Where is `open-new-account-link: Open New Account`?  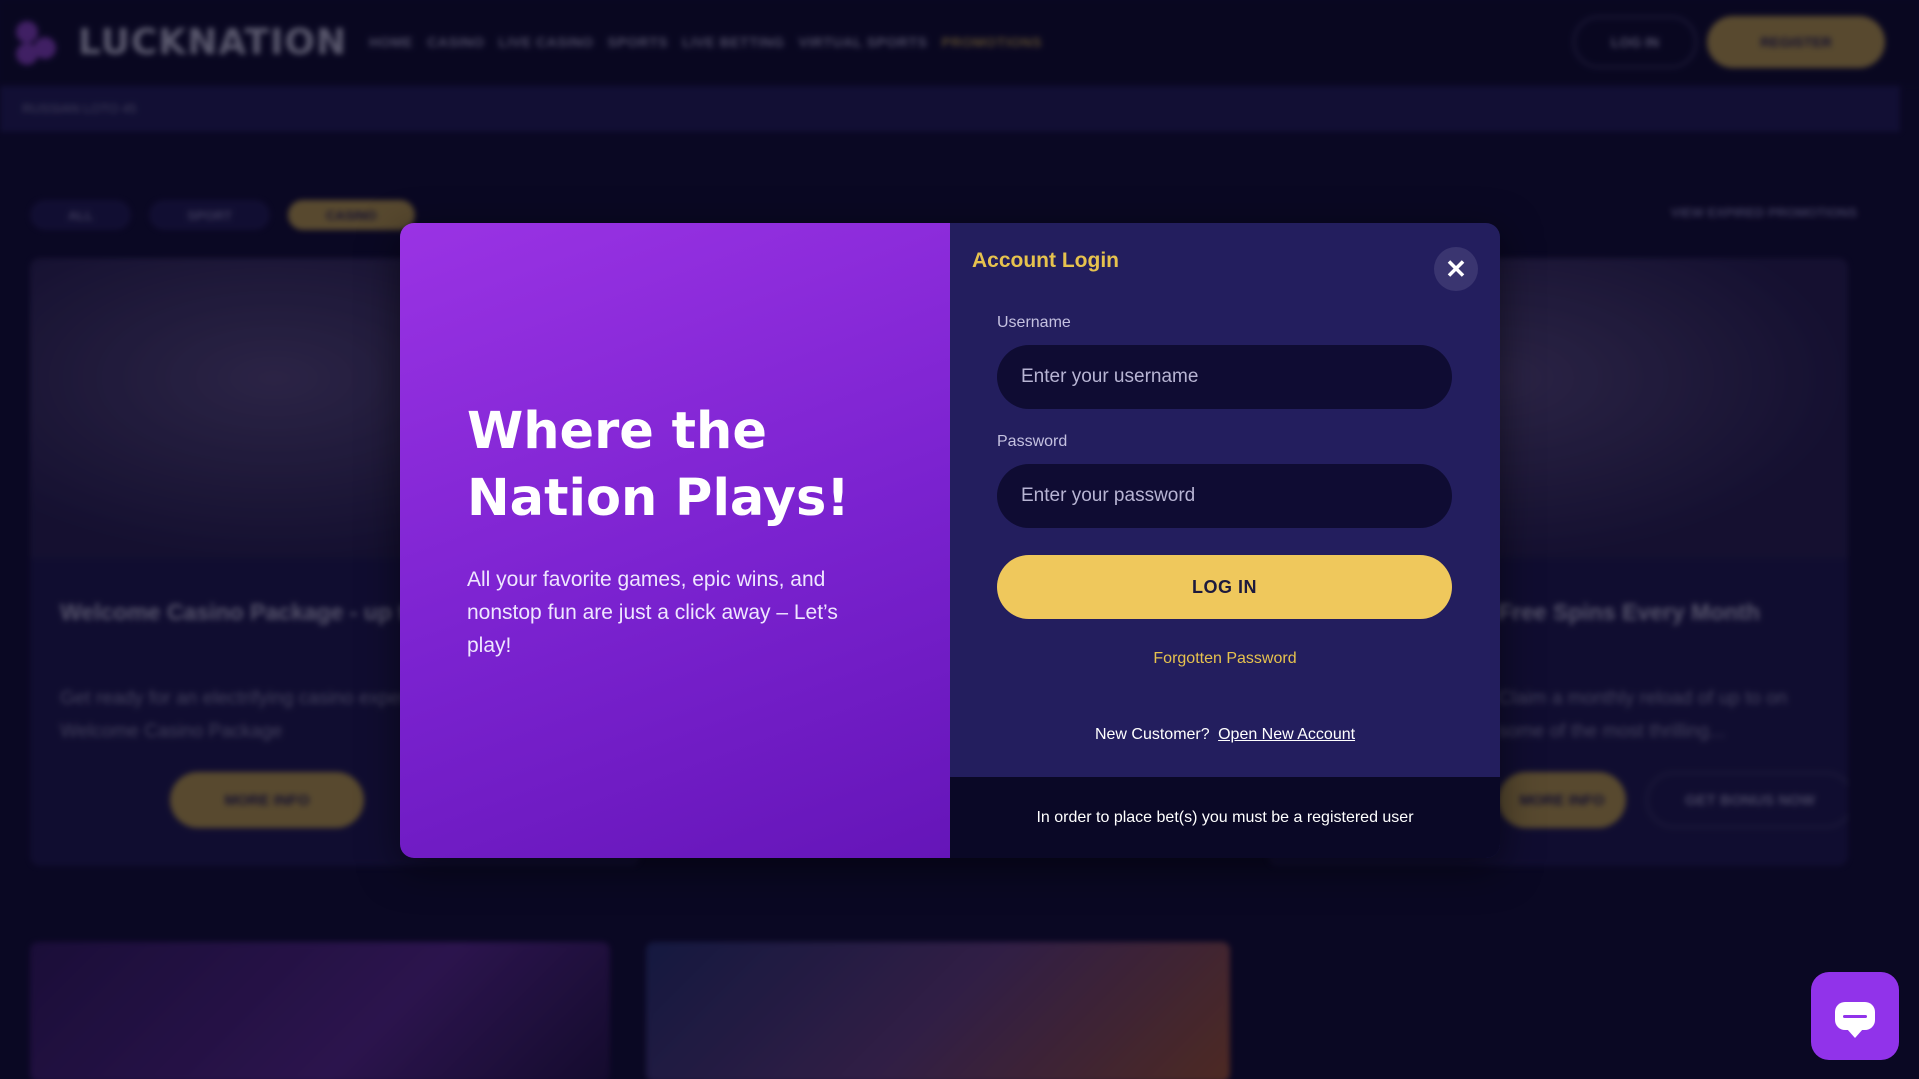
open-new-account-link: Open New Account is located at coordinates (1286, 734).